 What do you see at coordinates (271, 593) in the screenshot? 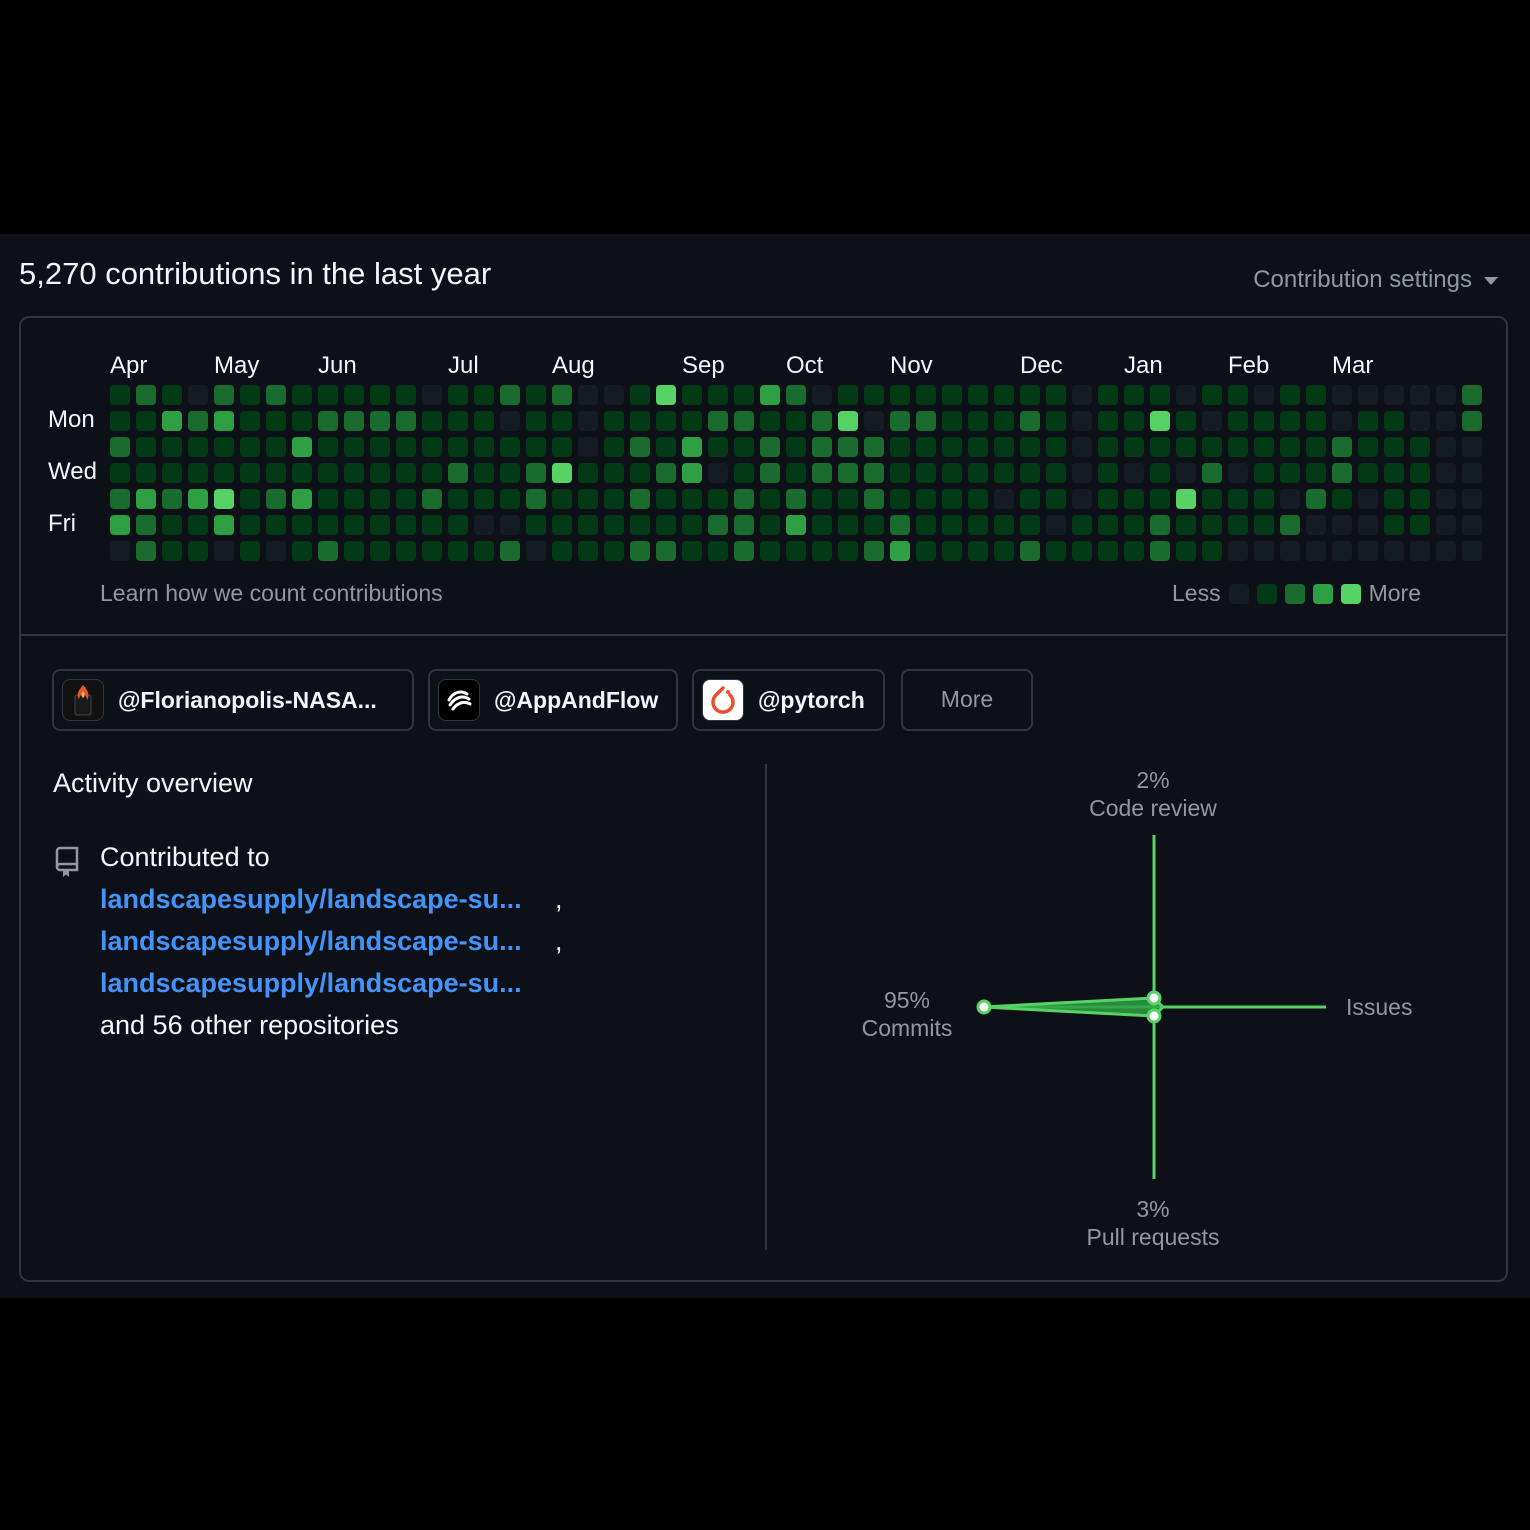
I see `learn-how-link: Learn how we count contributions` at bounding box center [271, 593].